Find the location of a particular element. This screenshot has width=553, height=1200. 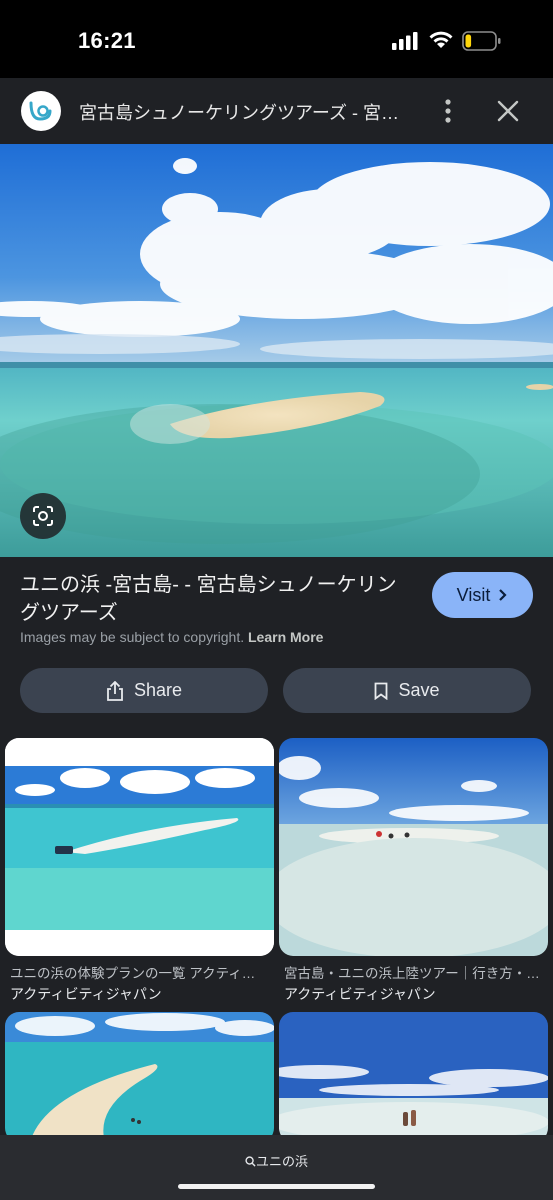

related-card-caption: ユニの浜の体験プランの一覧 アクティビティジャパン is located at coordinates (139, 973).